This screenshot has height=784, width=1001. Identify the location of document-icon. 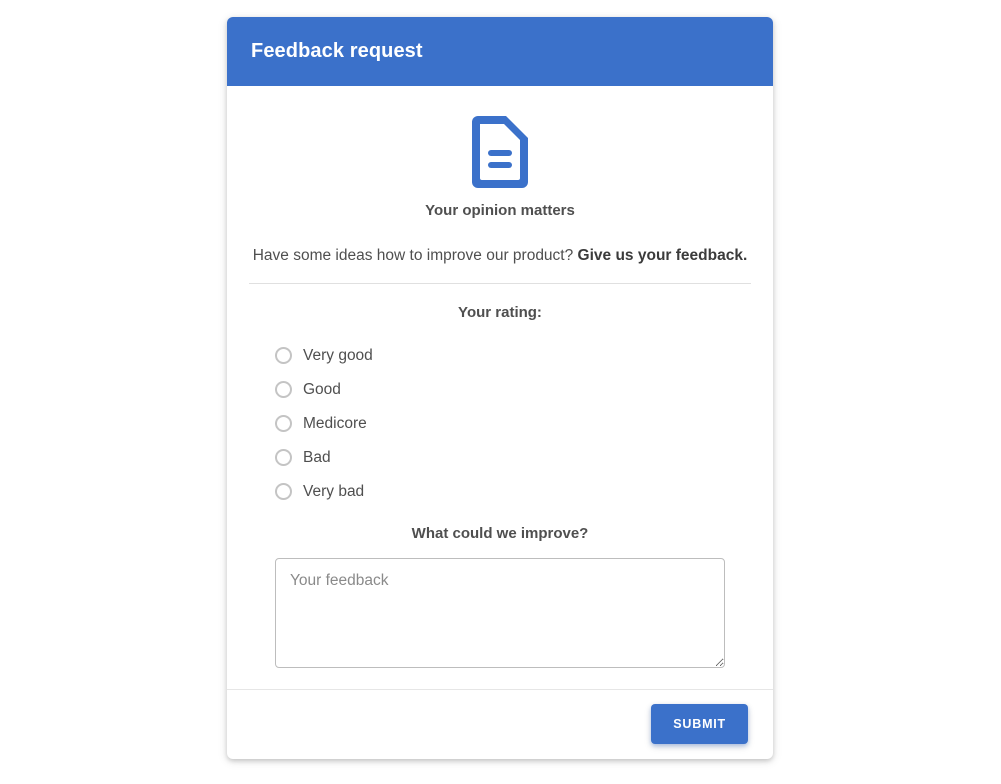
(500, 152).